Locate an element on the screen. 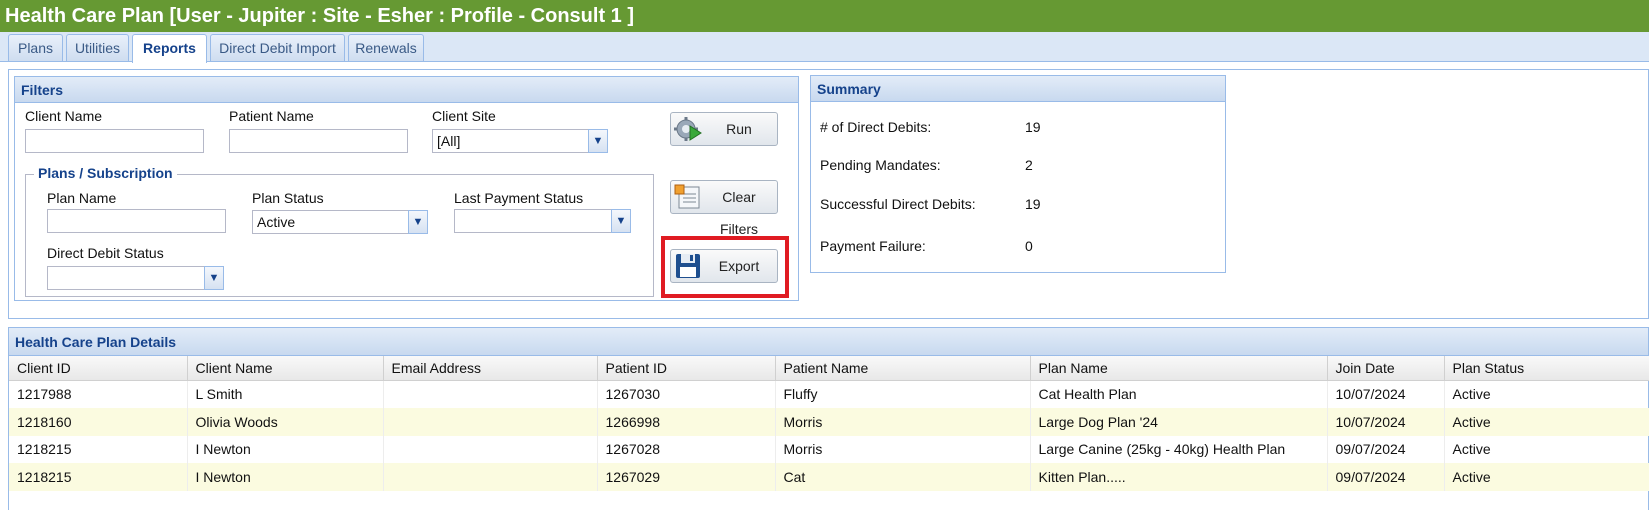 The image size is (1649, 510). summary-panel-title: Summary is located at coordinates (1018, 89).